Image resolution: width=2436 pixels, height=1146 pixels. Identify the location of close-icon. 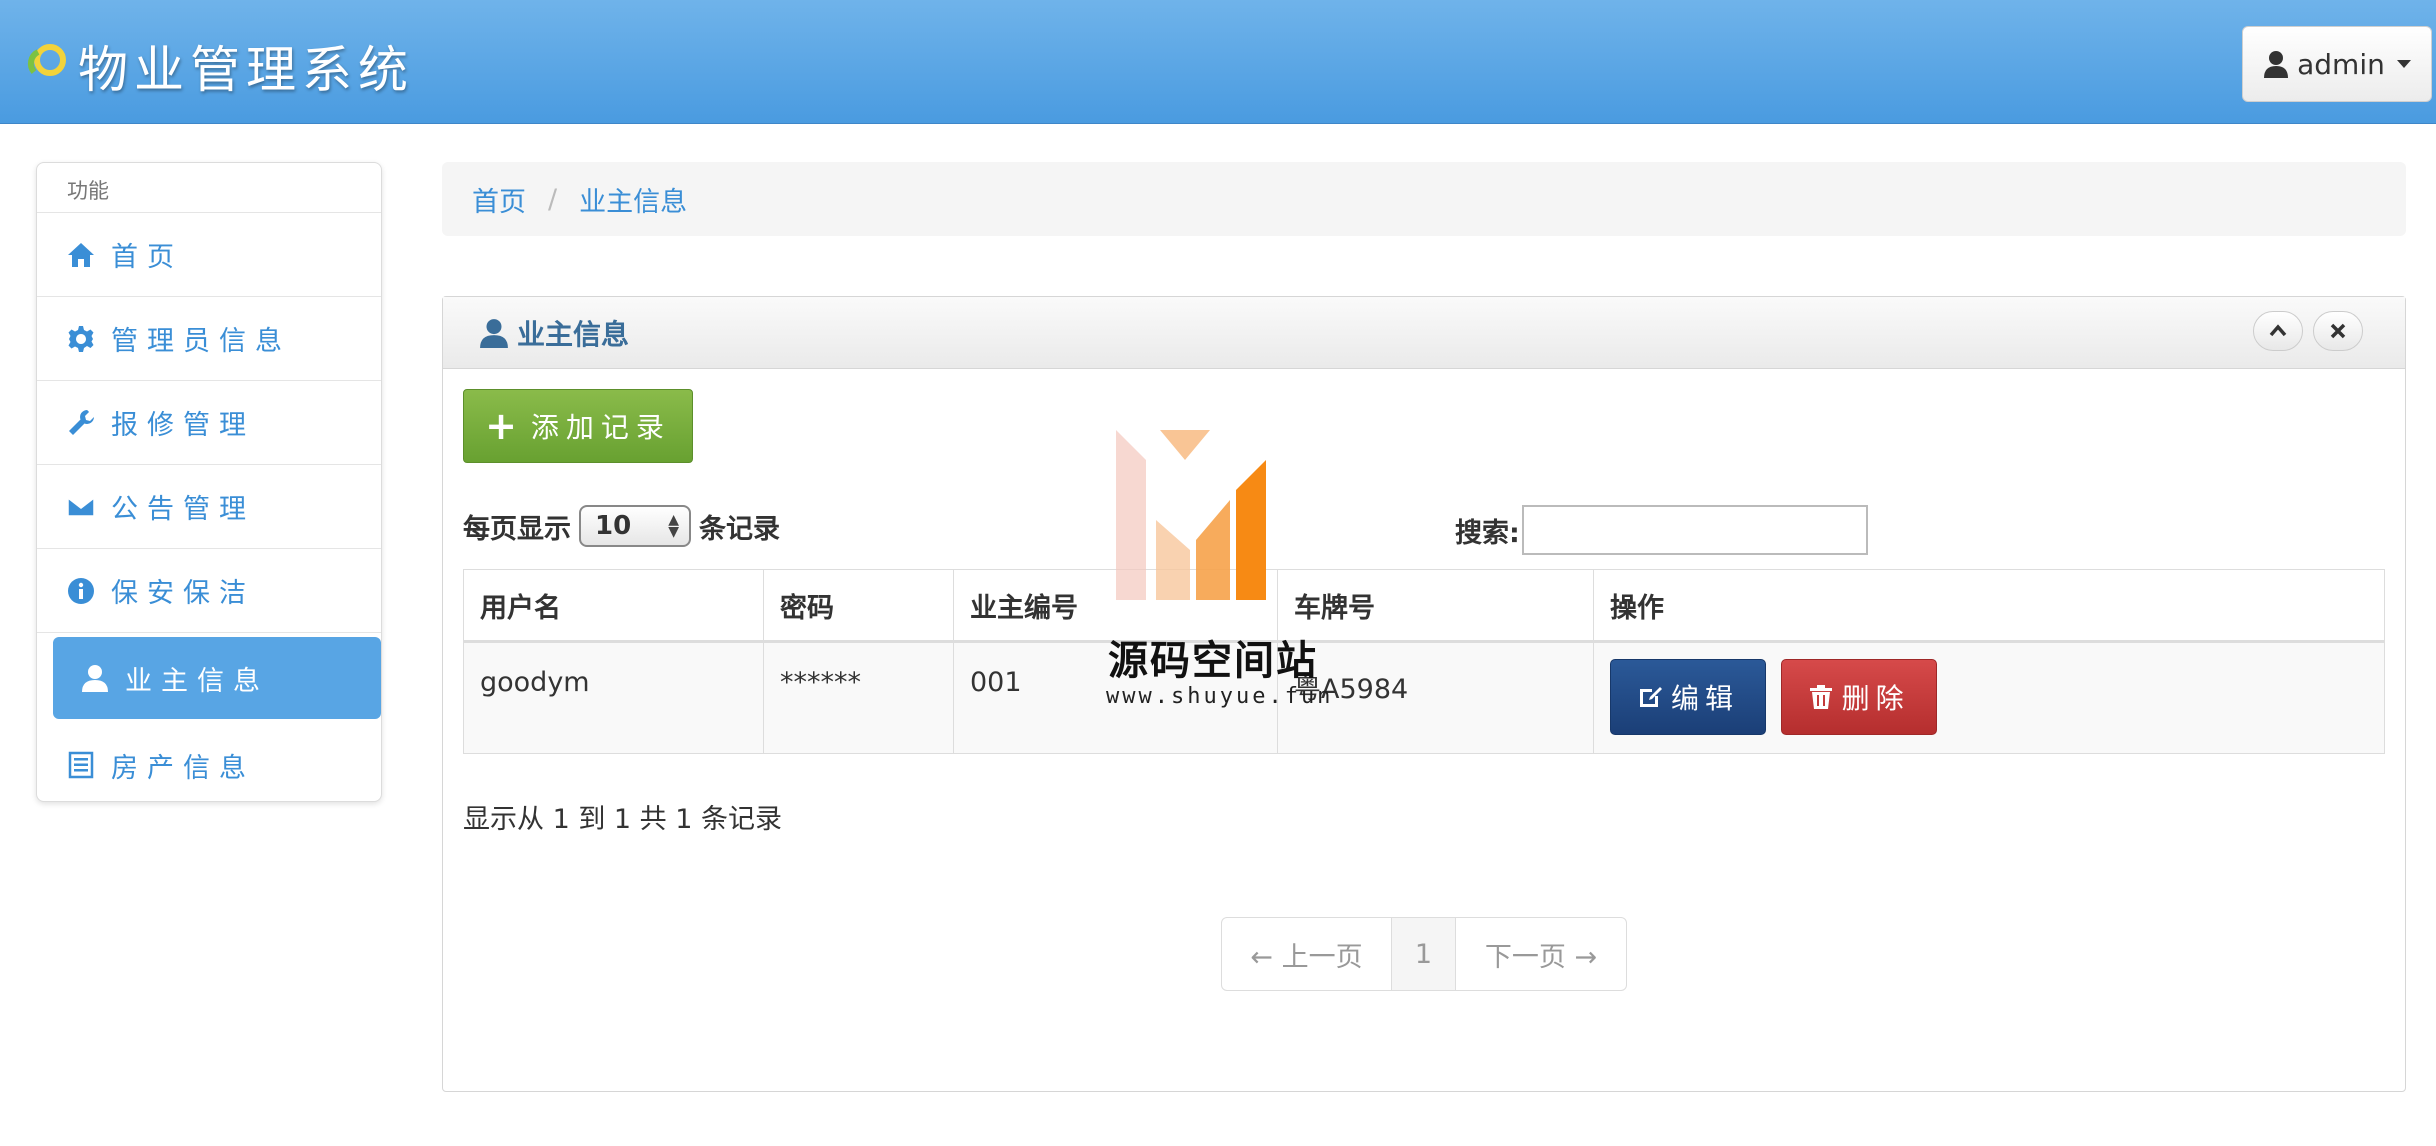
(2338, 331).